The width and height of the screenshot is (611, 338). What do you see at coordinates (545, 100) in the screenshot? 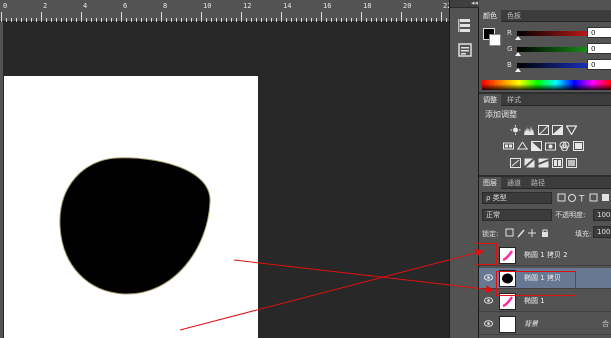
I see `adjustments-panel-tabbar: 调整 样式` at bounding box center [545, 100].